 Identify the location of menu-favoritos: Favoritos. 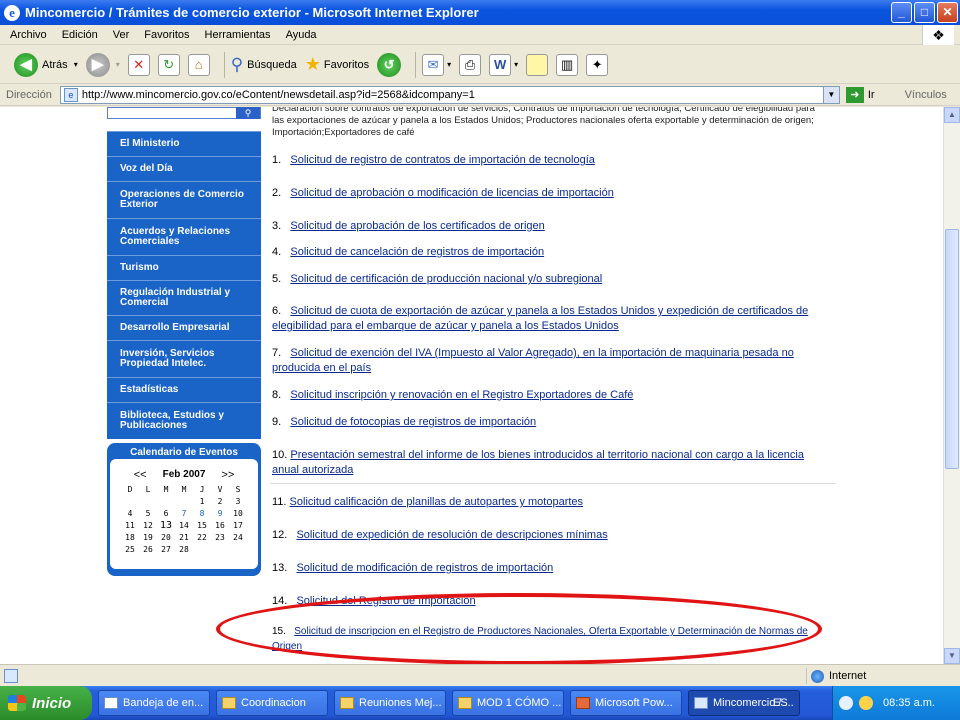
(166, 35).